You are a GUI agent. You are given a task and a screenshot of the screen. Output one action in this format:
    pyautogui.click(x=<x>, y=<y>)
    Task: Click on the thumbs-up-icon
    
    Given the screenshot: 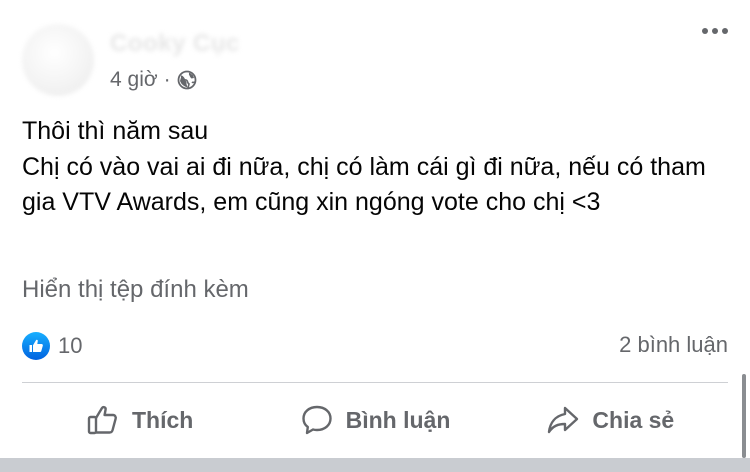 What is the action you would take?
    pyautogui.click(x=102, y=420)
    